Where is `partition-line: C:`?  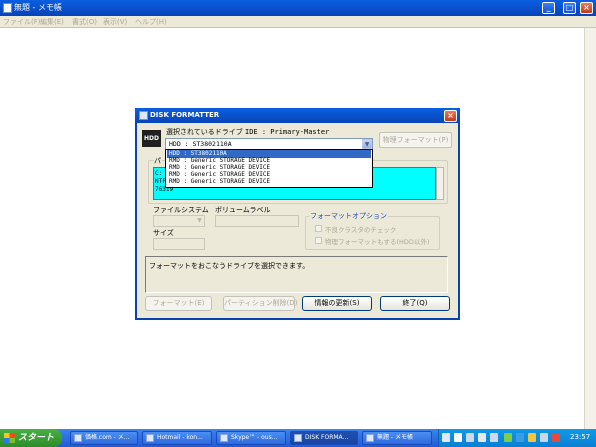 partition-line: C: is located at coordinates (159, 173).